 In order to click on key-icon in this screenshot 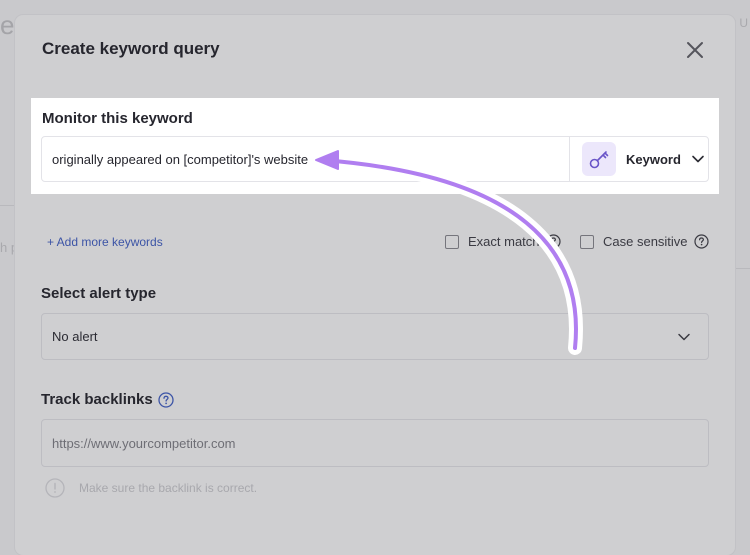, I will do `click(599, 160)`.